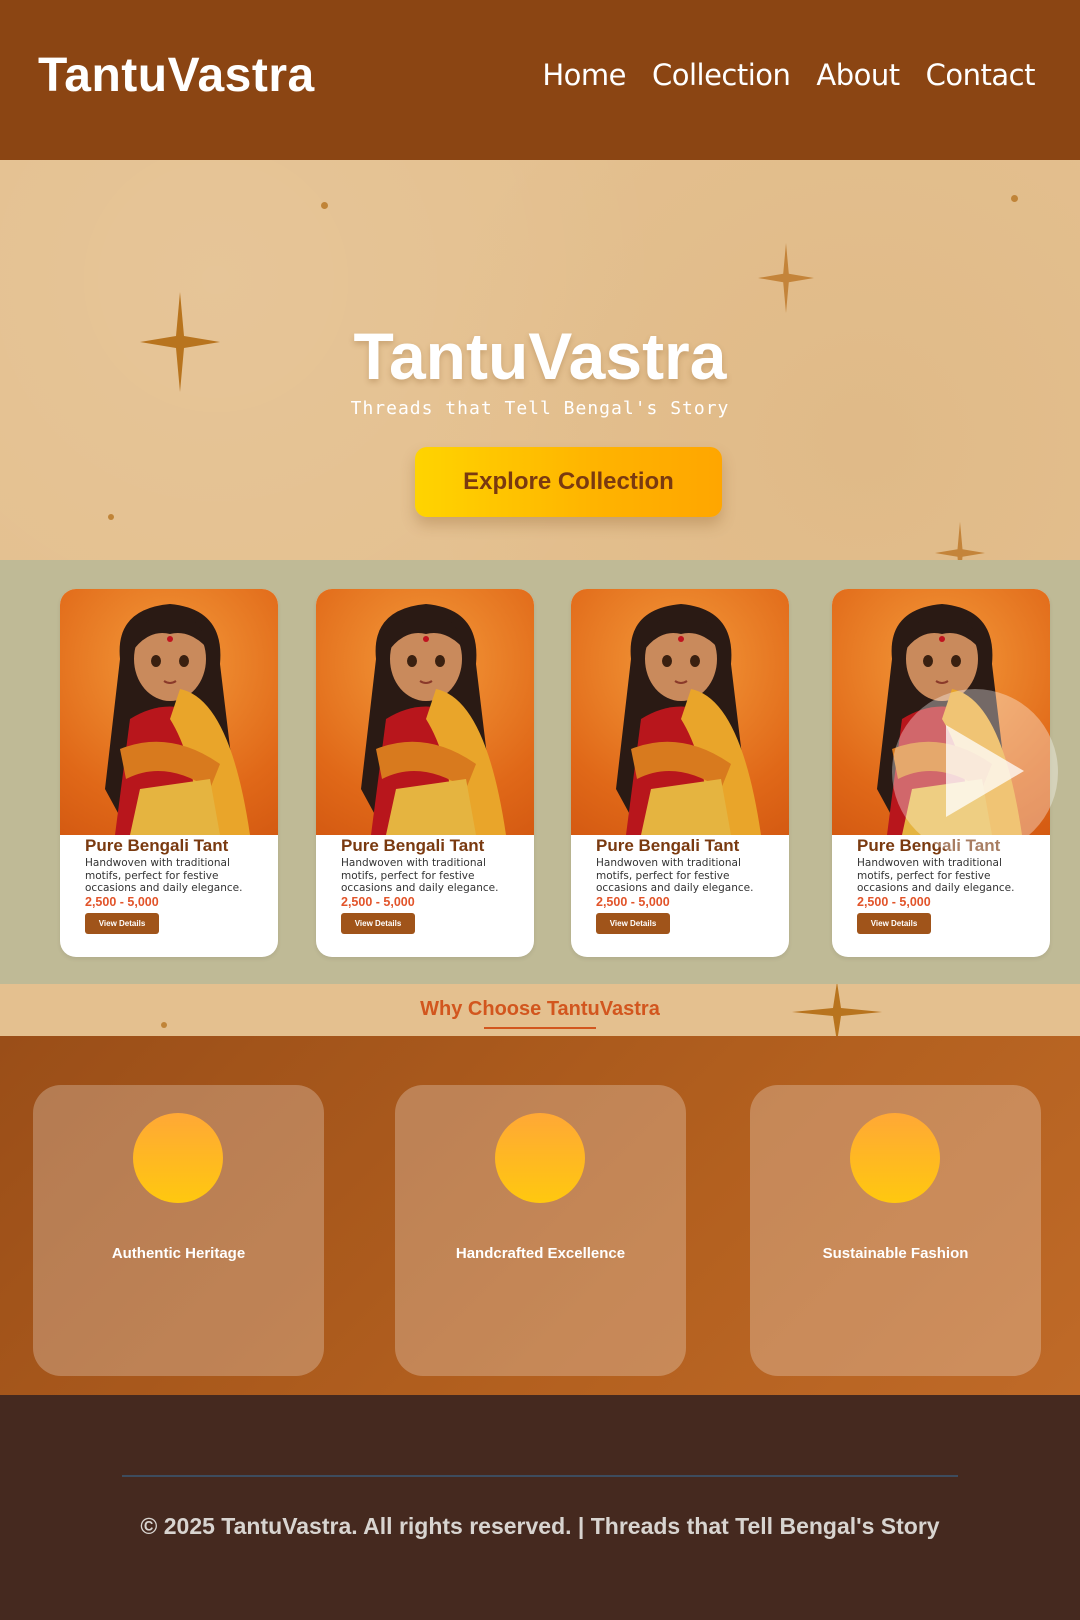 The height and width of the screenshot is (1620, 1080). I want to click on hero-title: TantuVastra, so click(540, 356).